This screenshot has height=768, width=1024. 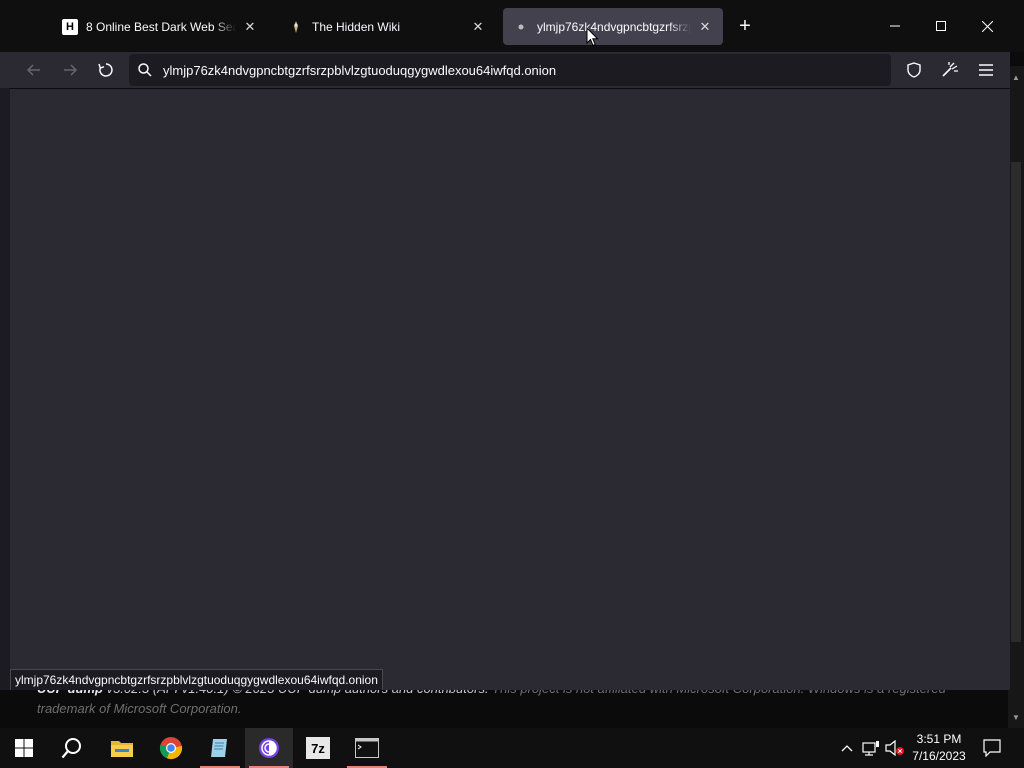 I want to click on security-level-button, so click(x=914, y=70).